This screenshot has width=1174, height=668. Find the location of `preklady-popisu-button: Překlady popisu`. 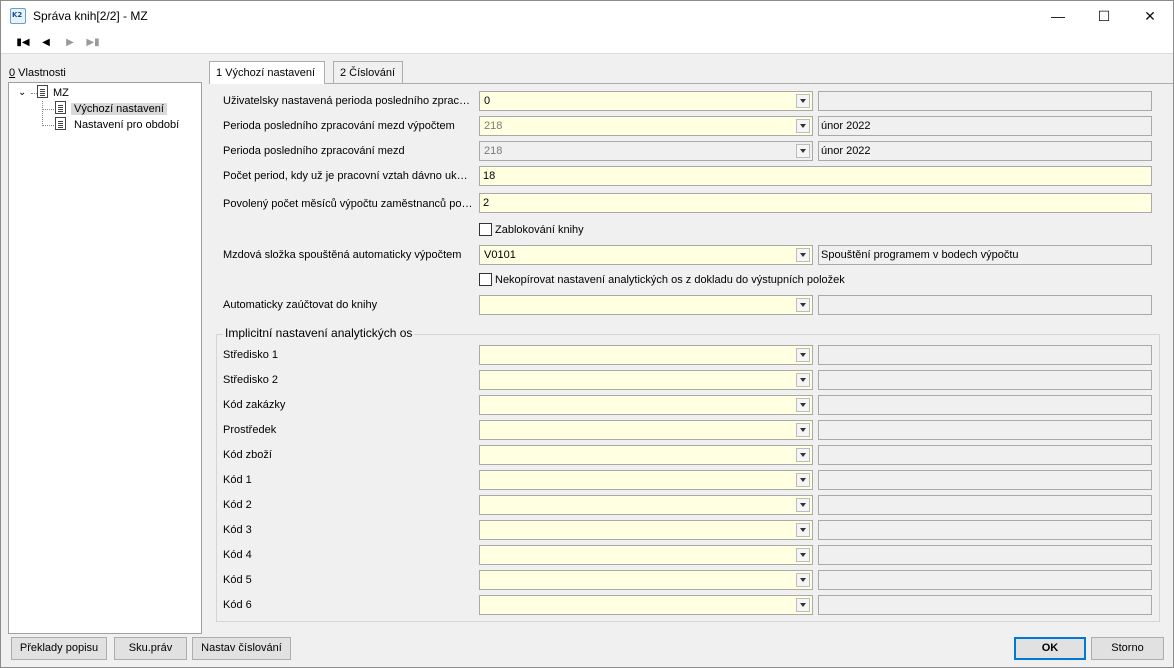

preklady-popisu-button: Překlady popisu is located at coordinates (59, 648).